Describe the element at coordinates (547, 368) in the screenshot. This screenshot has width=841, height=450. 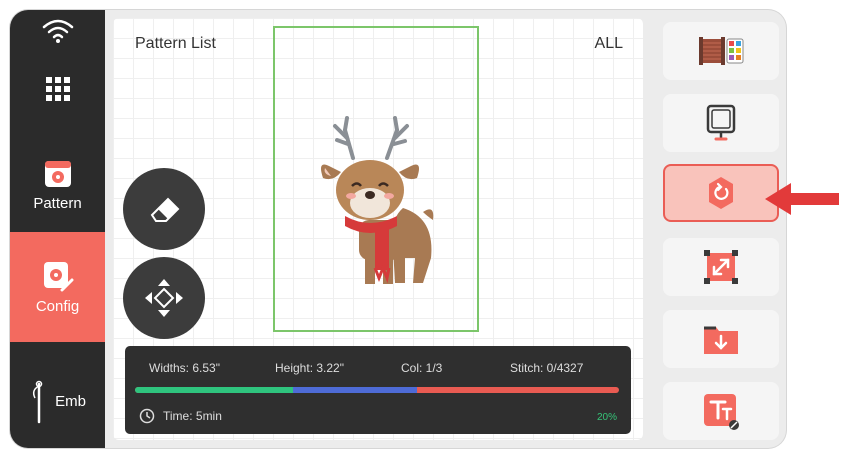
I see `stitch-count: Stitch: 0/4327` at that location.